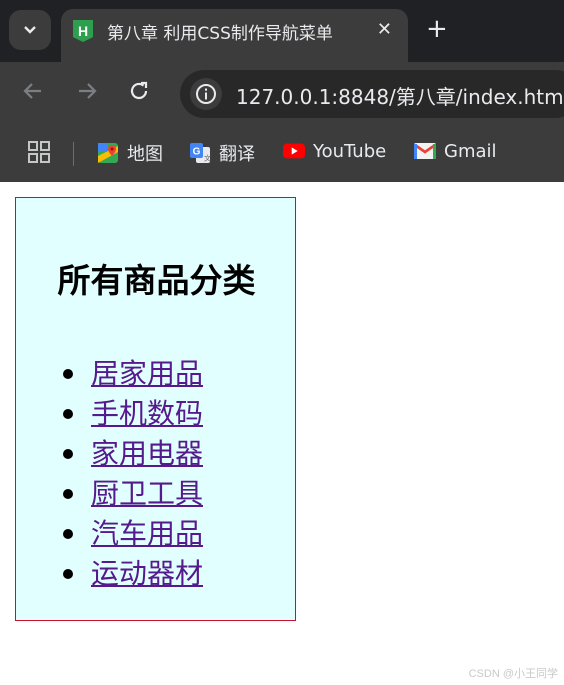  What do you see at coordinates (83, 31) in the screenshot?
I see `hbuilder-icon: H` at bounding box center [83, 31].